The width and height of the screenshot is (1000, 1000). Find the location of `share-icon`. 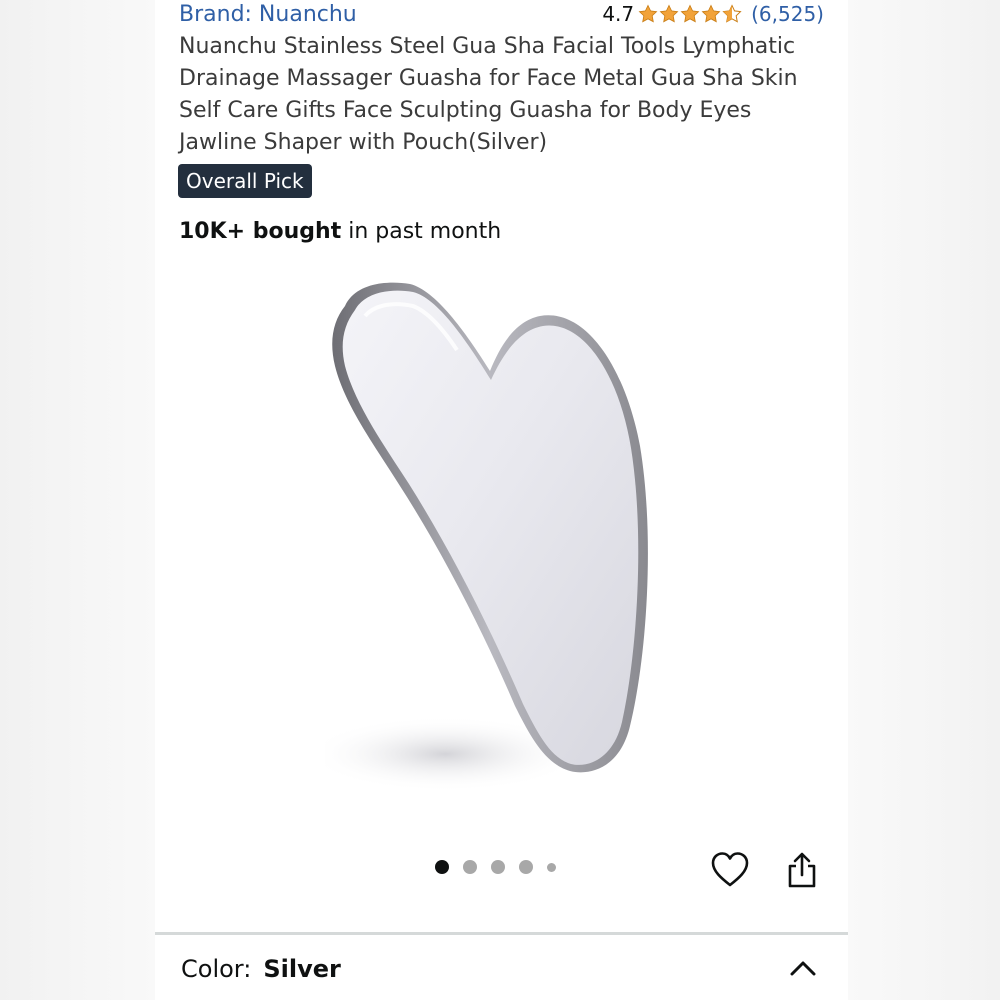

share-icon is located at coordinates (802, 870).